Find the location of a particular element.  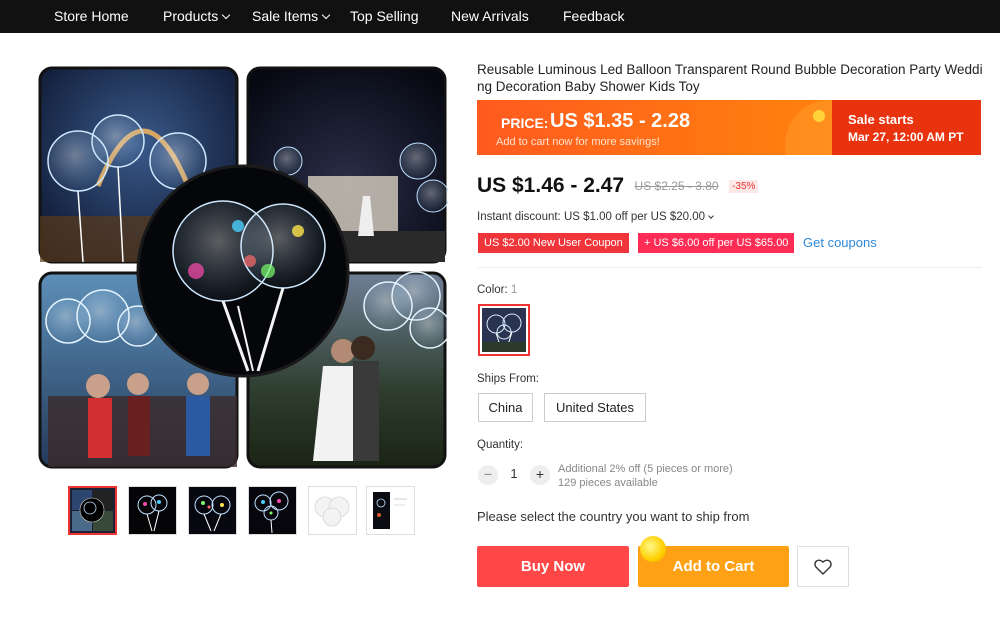

banner-price-value: US $1.35 - 2.28 is located at coordinates (620, 121).